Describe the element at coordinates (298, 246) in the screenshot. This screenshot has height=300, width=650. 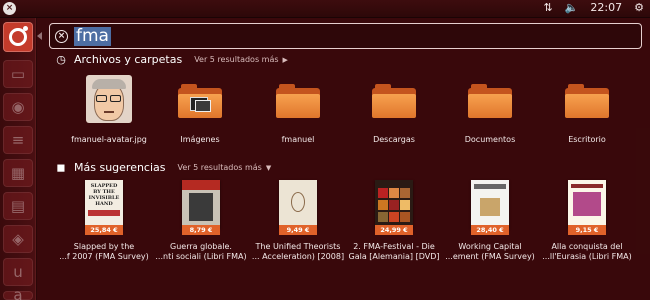
I see `suggestion-title: The Unified Theorists` at that location.